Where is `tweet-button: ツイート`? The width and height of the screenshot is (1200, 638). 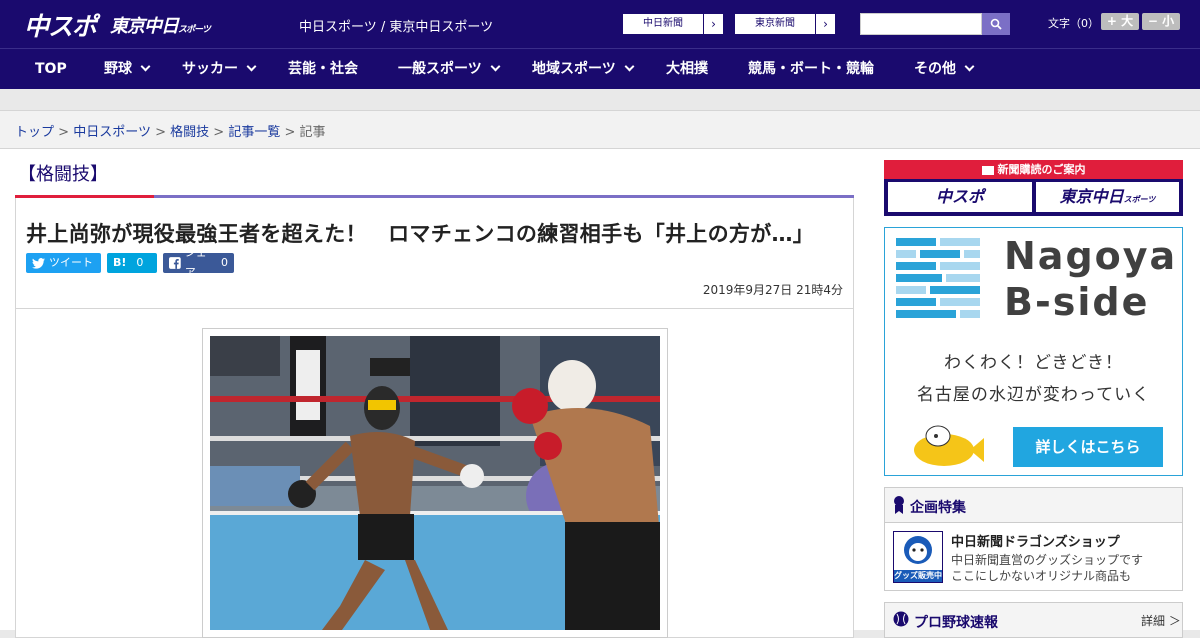
tweet-button: ツイート is located at coordinates (63, 263).